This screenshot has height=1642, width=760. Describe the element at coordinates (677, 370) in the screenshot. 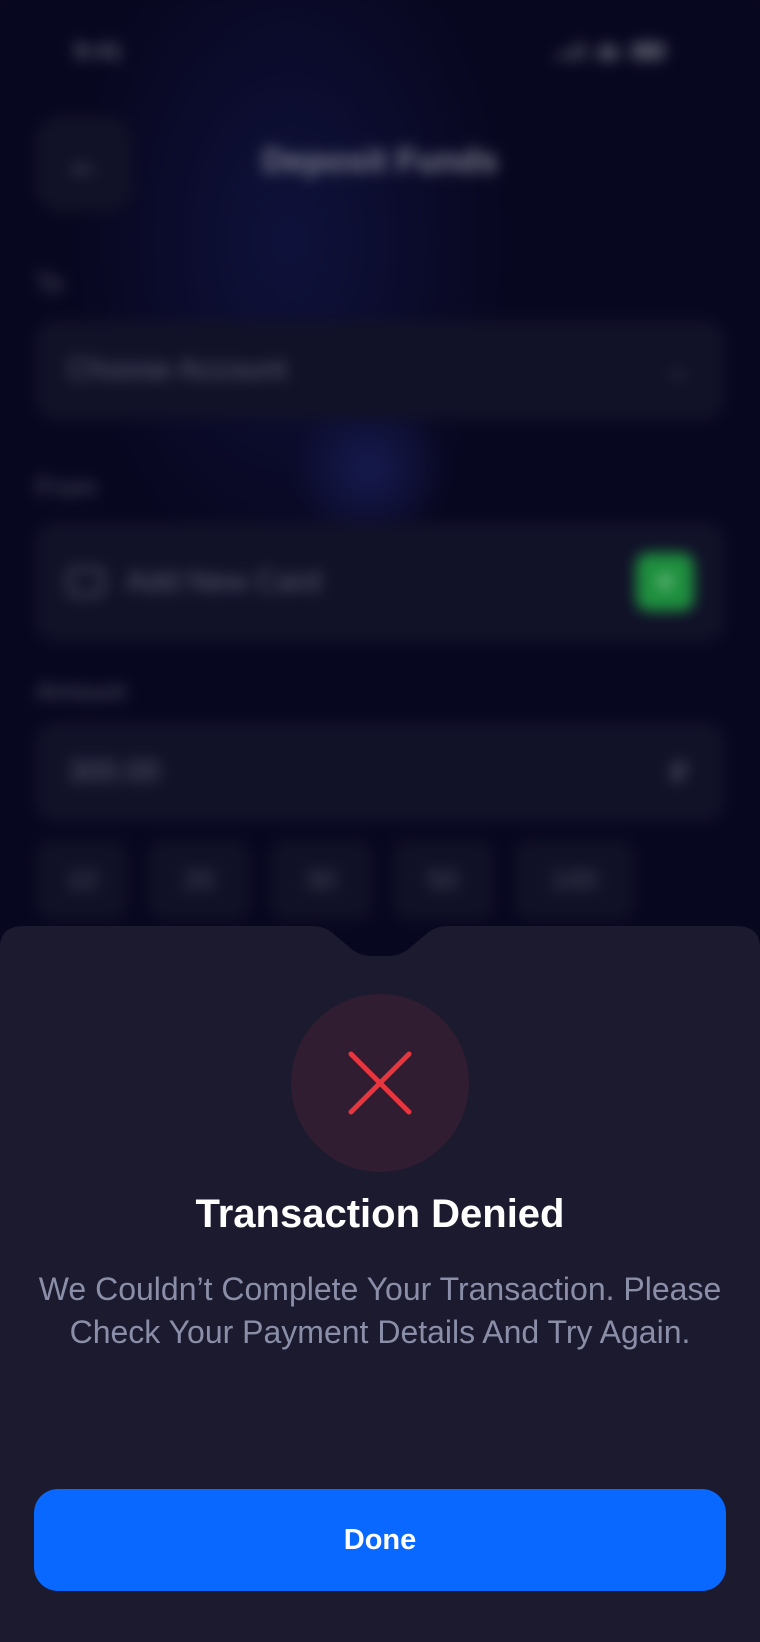

I see `chevron-down-icon: ⌄` at that location.